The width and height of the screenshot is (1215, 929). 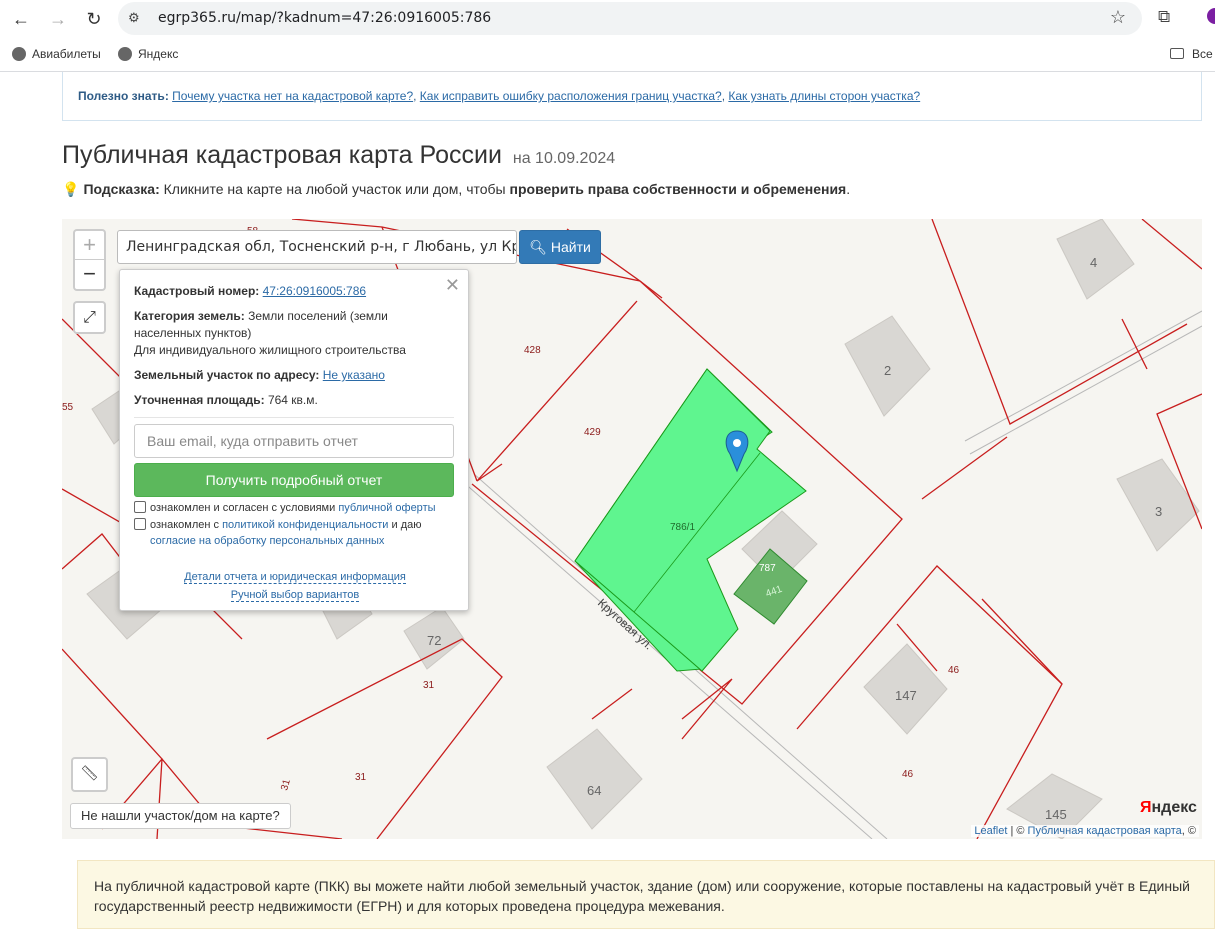 I want to click on yandex-logo: Яндекс, so click(x=1168, y=807).